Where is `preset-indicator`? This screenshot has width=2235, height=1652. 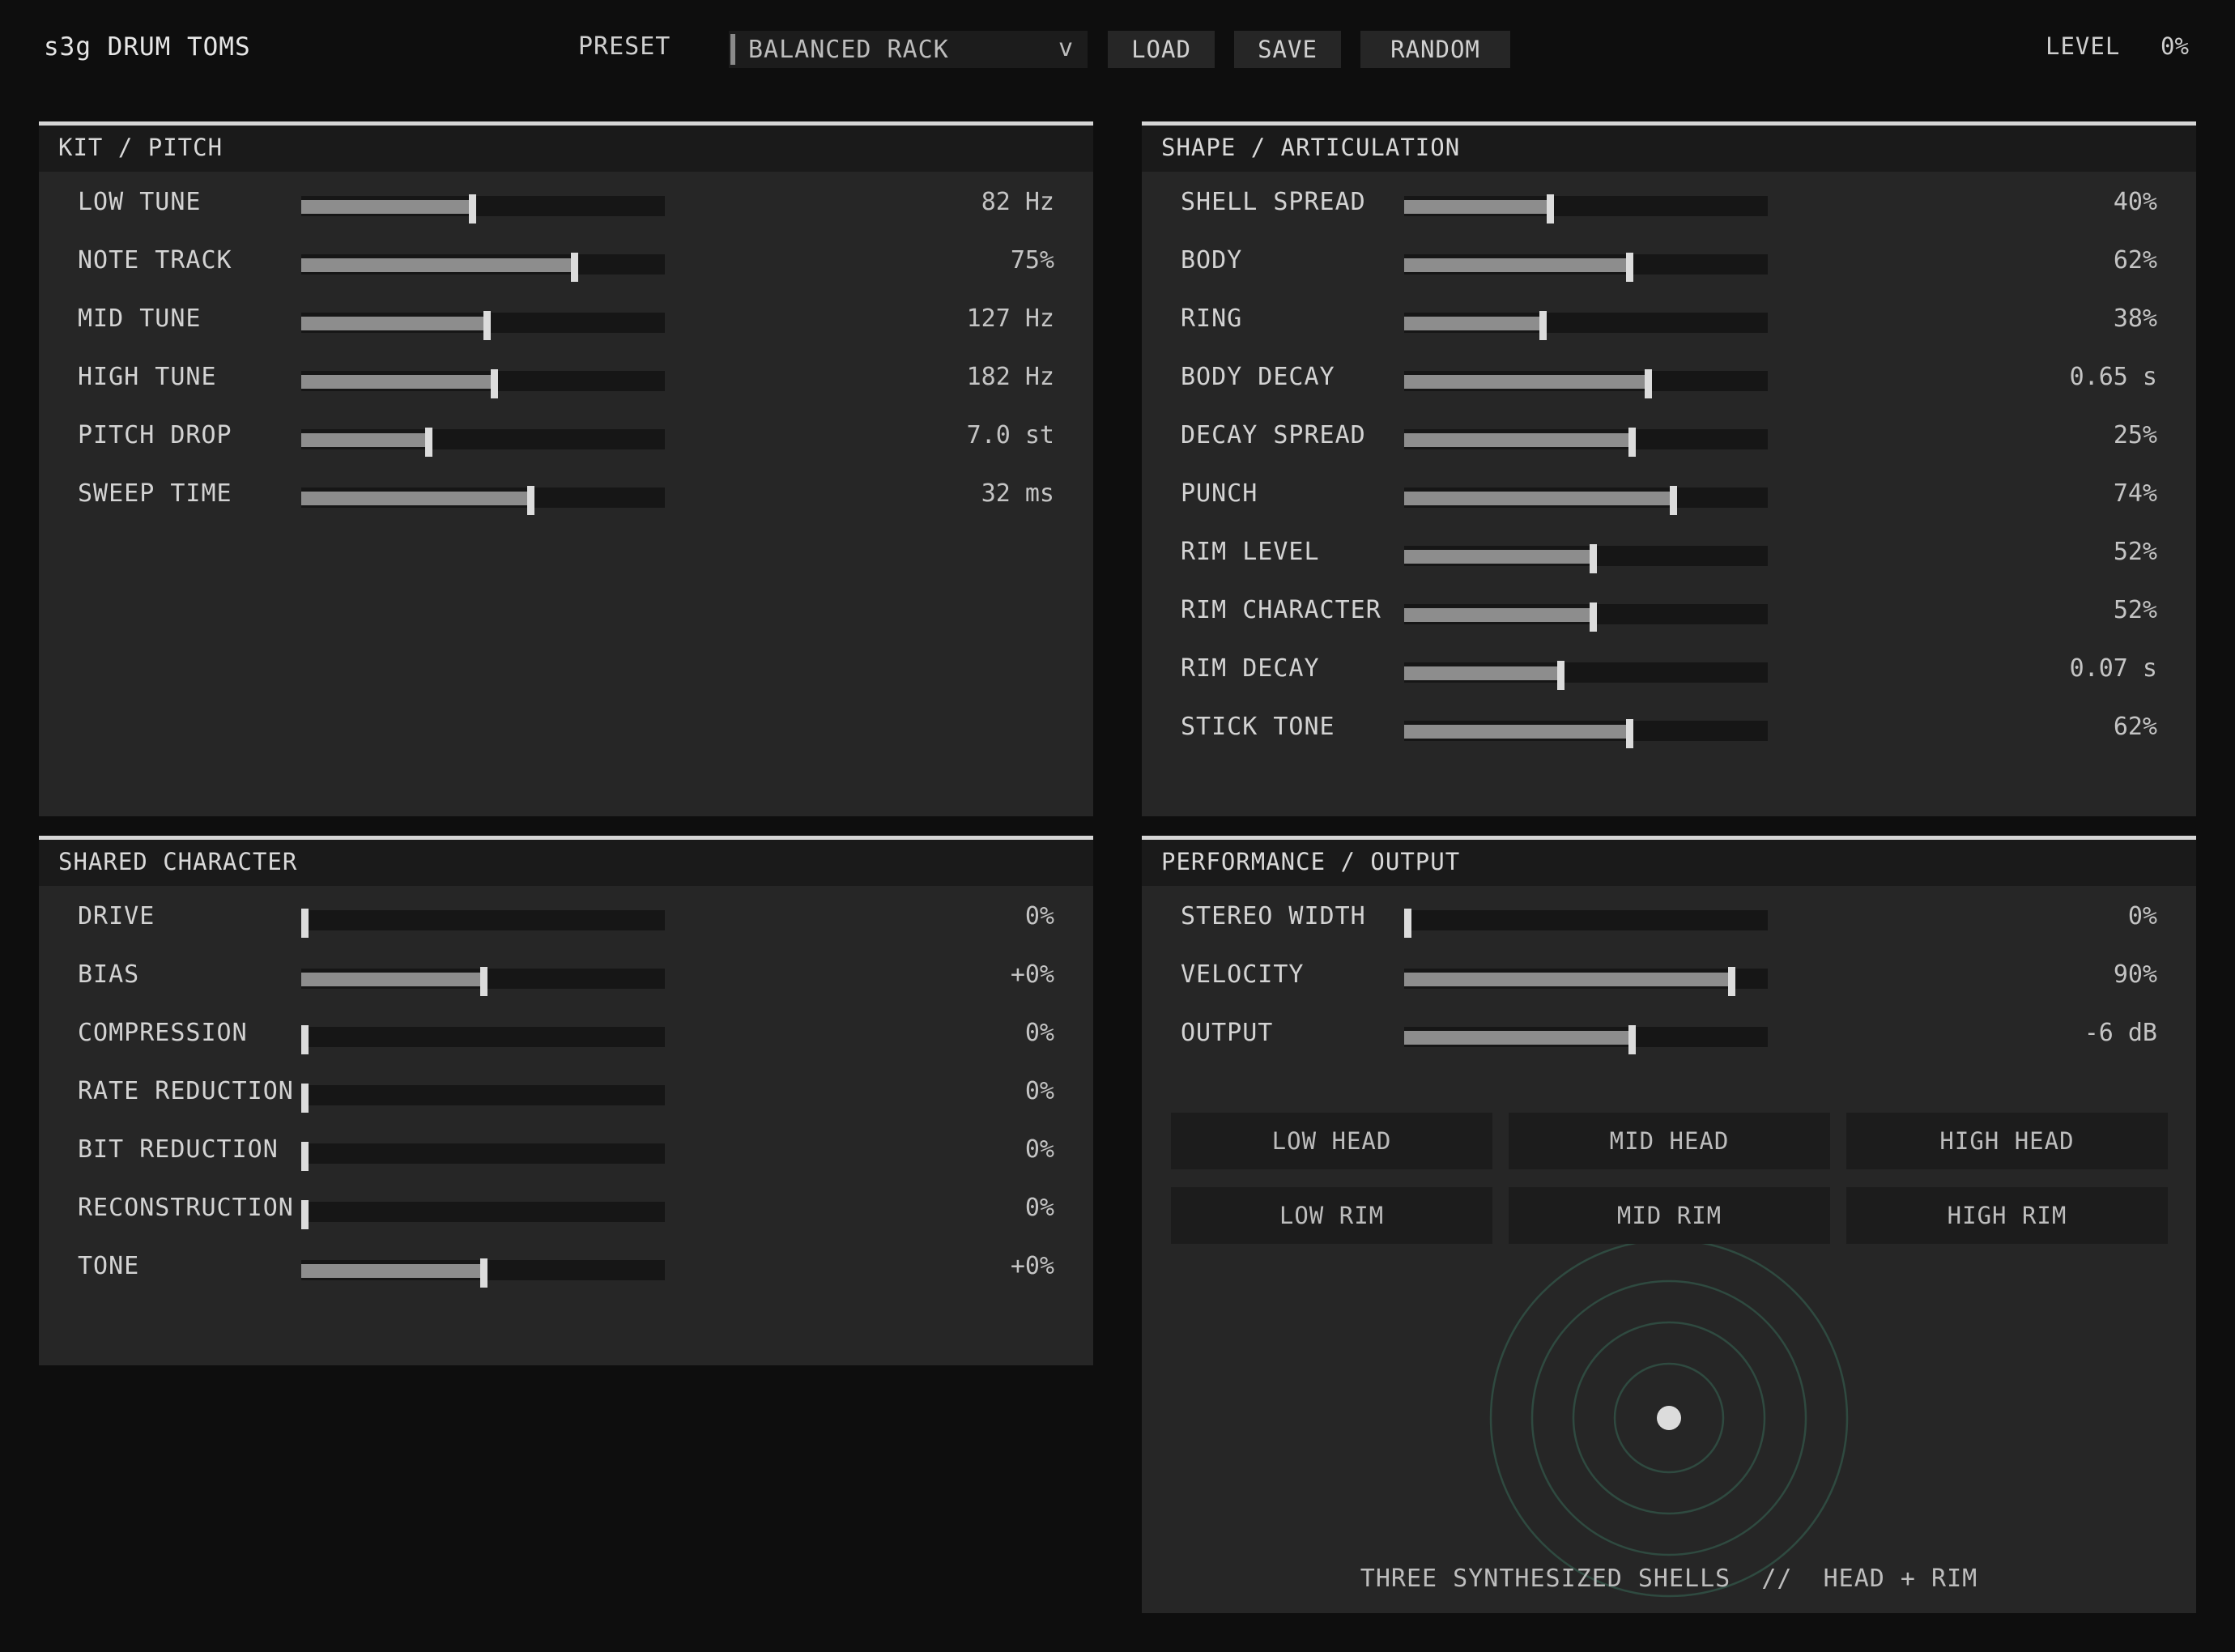
preset-indicator is located at coordinates (732, 49).